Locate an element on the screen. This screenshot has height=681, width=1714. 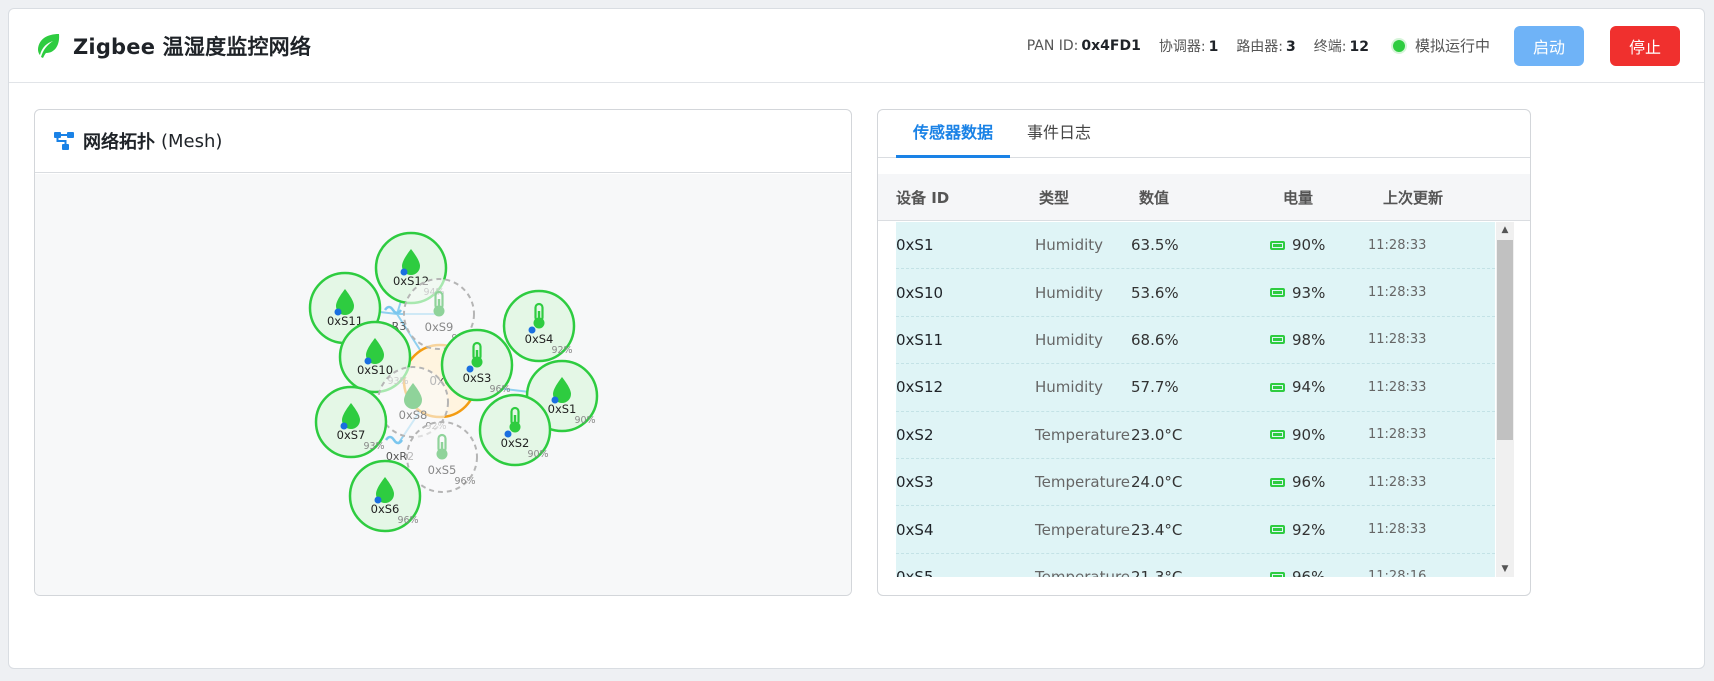
cell-battery: 94% is located at coordinates (1319, 387).